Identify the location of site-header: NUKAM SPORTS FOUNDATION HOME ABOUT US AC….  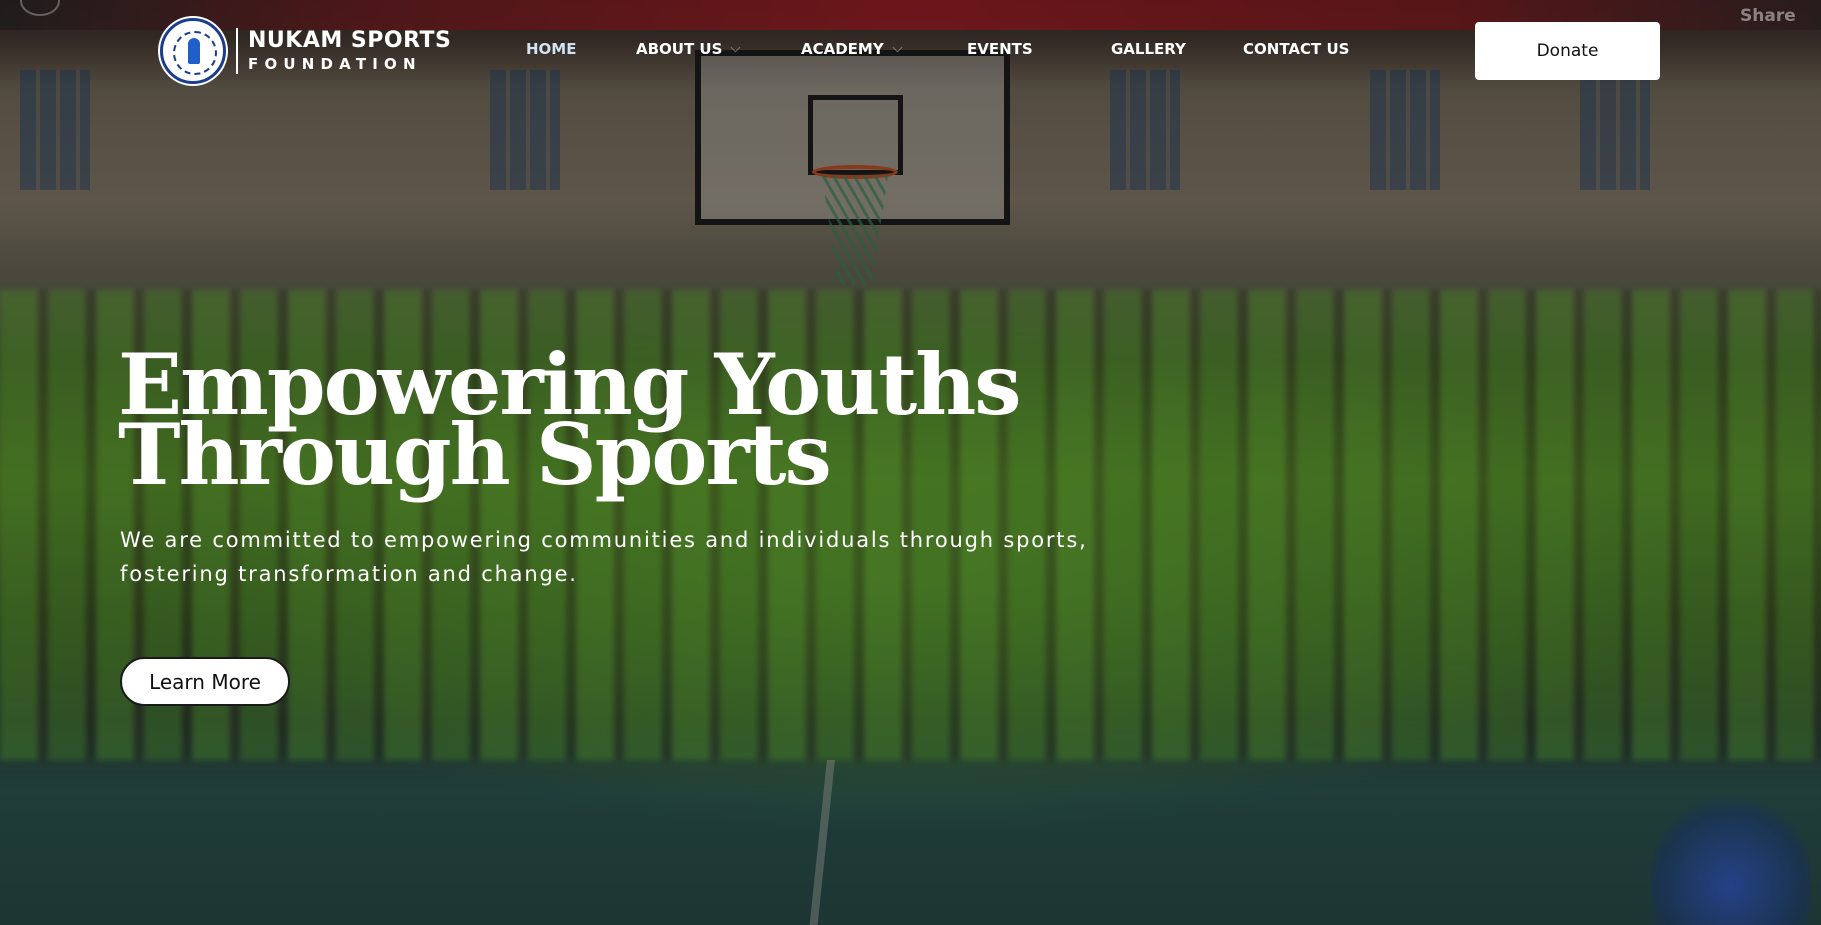
(910, 50).